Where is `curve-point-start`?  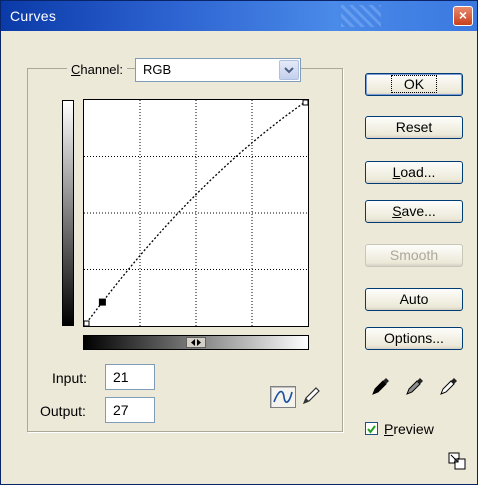
curve-point-start is located at coordinates (87, 323).